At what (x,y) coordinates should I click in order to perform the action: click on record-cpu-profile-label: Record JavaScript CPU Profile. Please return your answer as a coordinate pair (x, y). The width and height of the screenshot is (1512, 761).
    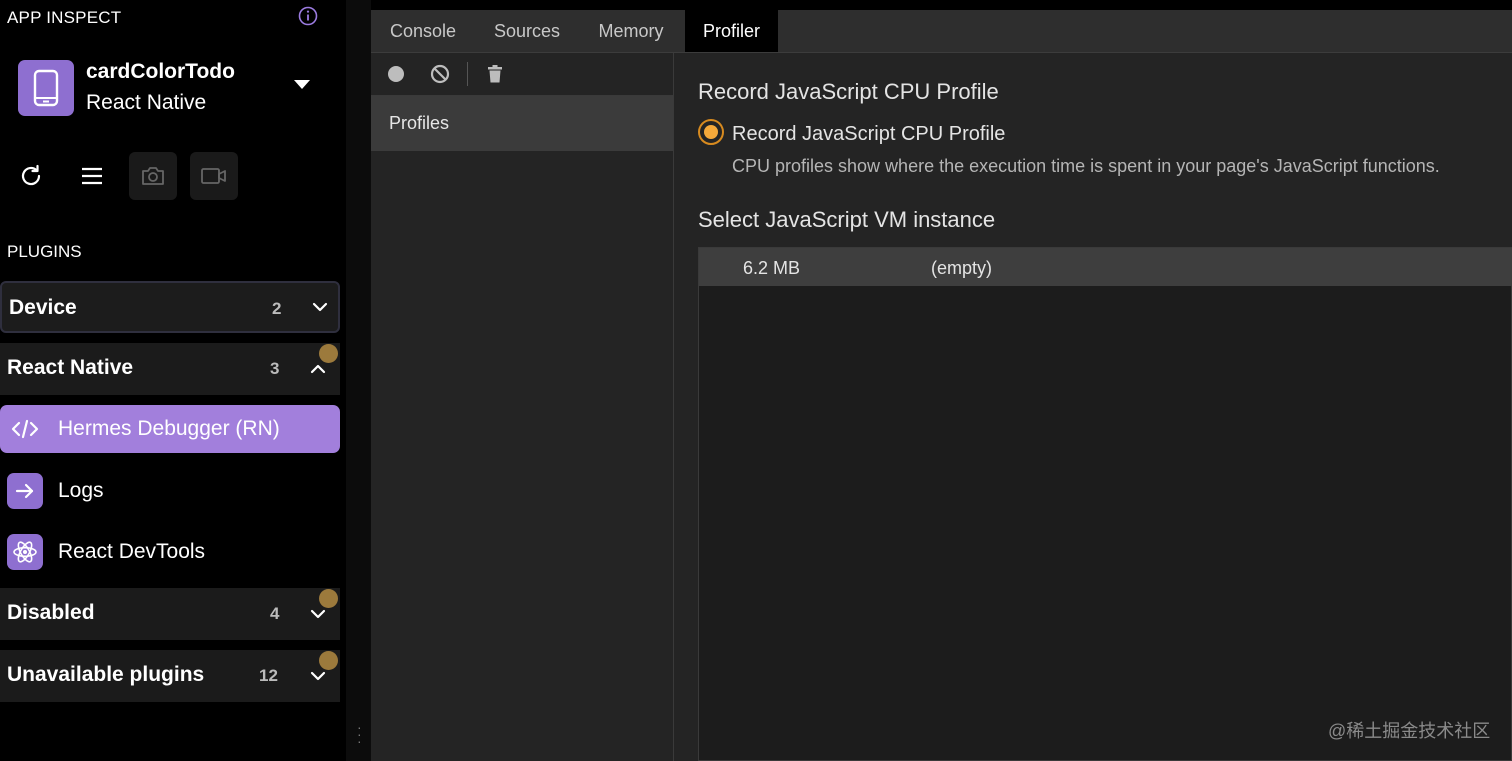
    Looking at the image, I should click on (868, 134).